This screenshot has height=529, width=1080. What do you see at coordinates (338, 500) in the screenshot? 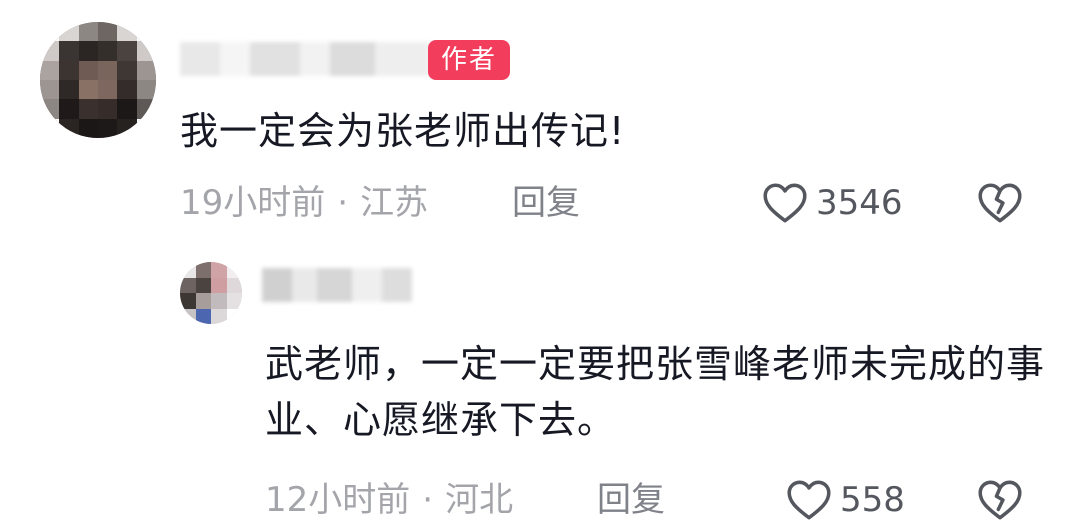
I see `reply-time: 12小时前` at bounding box center [338, 500].